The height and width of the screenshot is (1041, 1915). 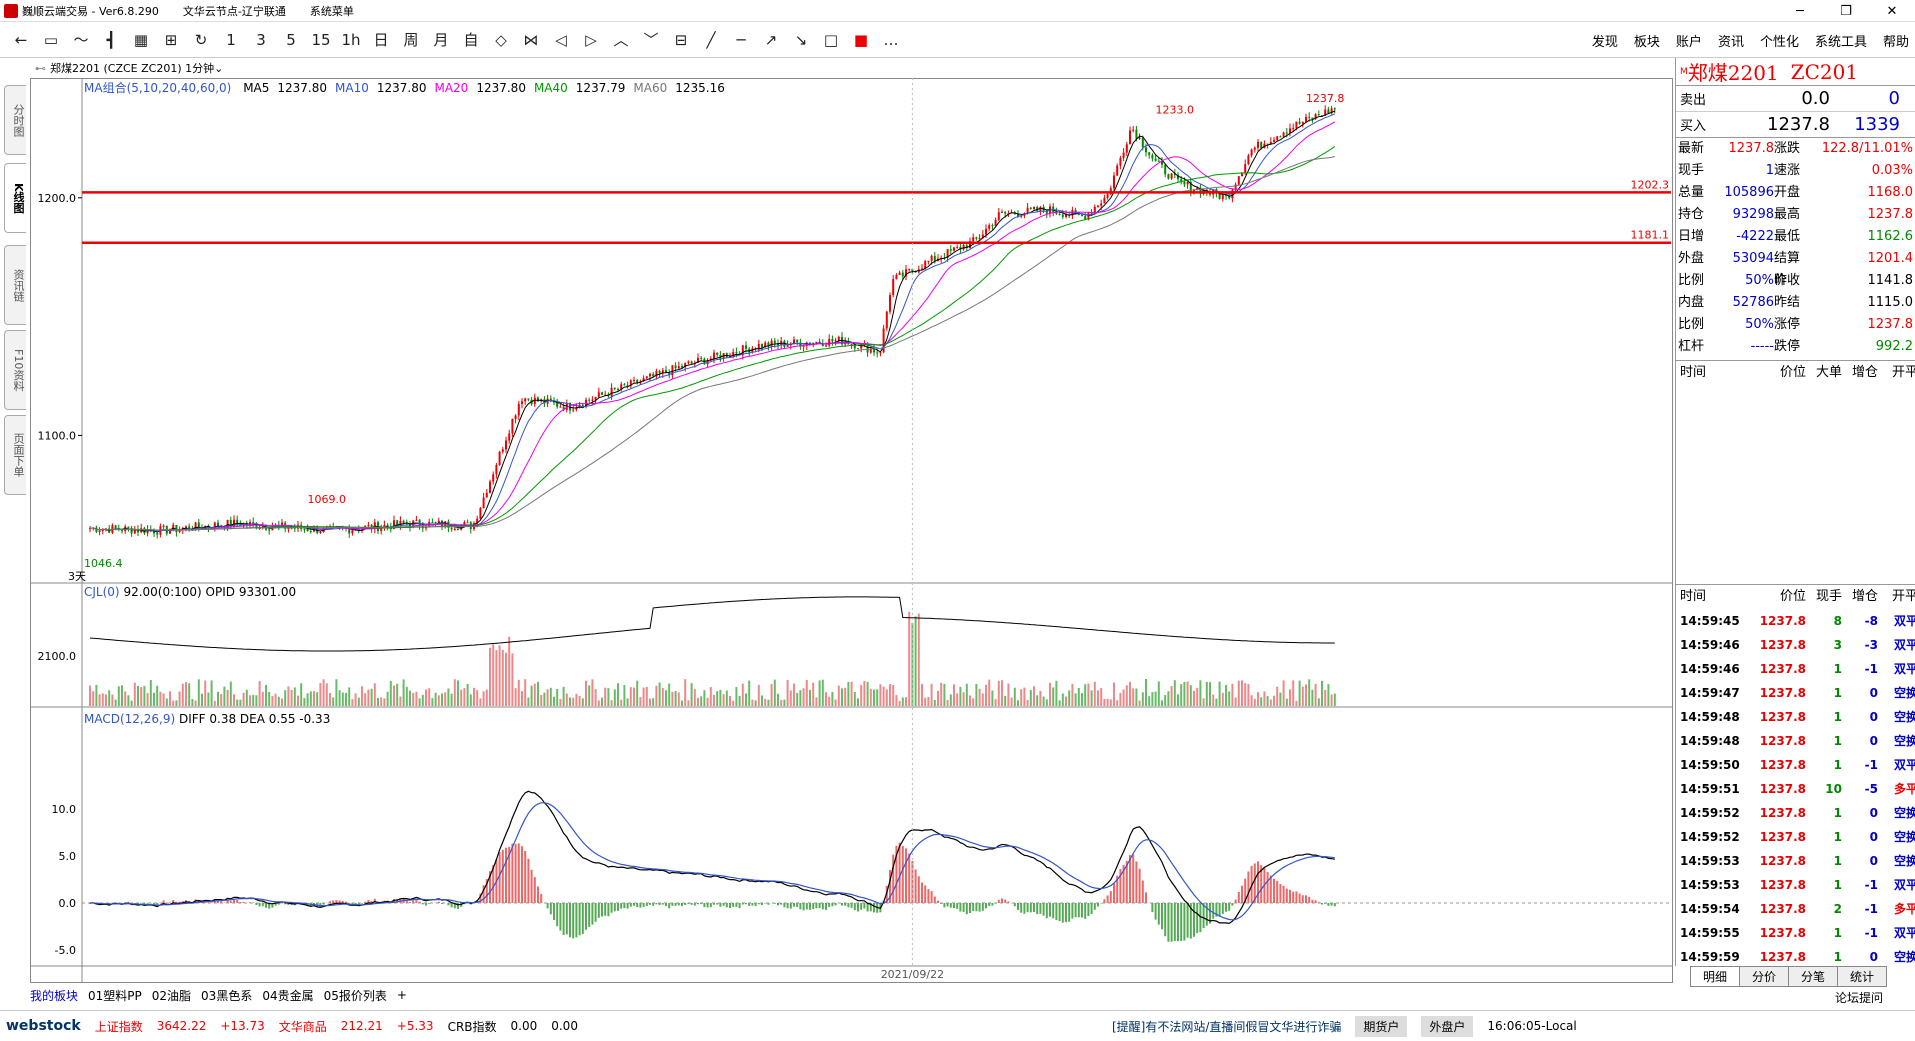 I want to click on minimize-icon: ─, so click(x=1800, y=11).